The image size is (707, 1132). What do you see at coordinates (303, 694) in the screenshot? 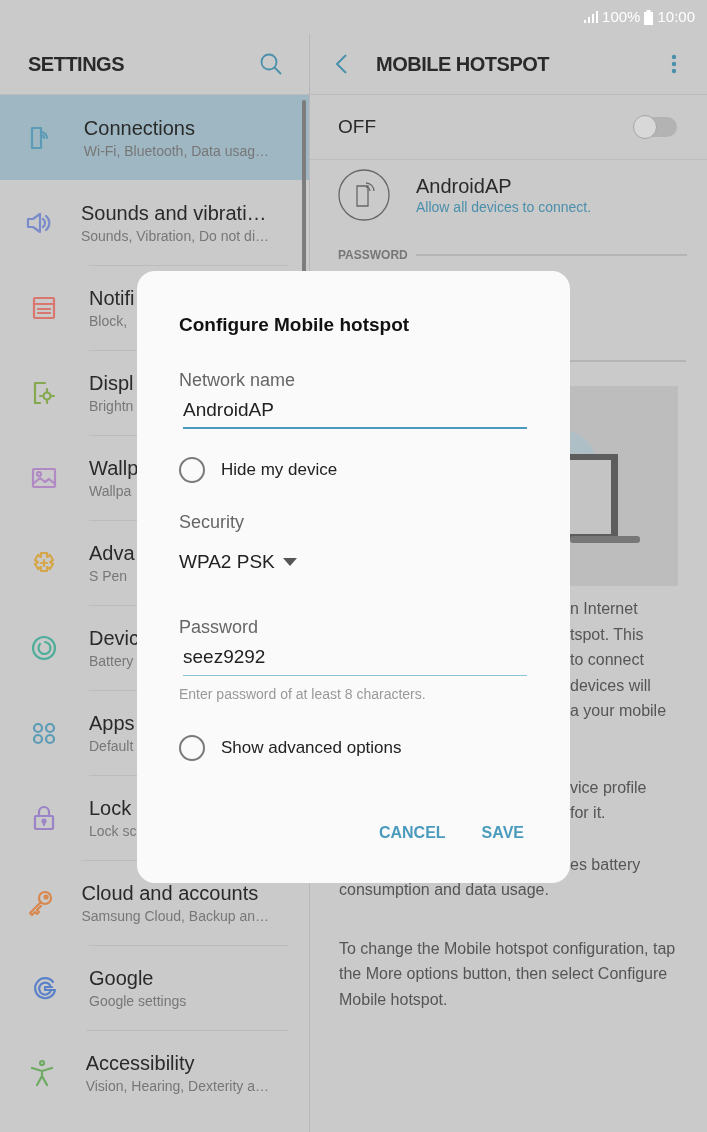
I see `helper-text: Enter password of at least 8 characters.` at bounding box center [303, 694].